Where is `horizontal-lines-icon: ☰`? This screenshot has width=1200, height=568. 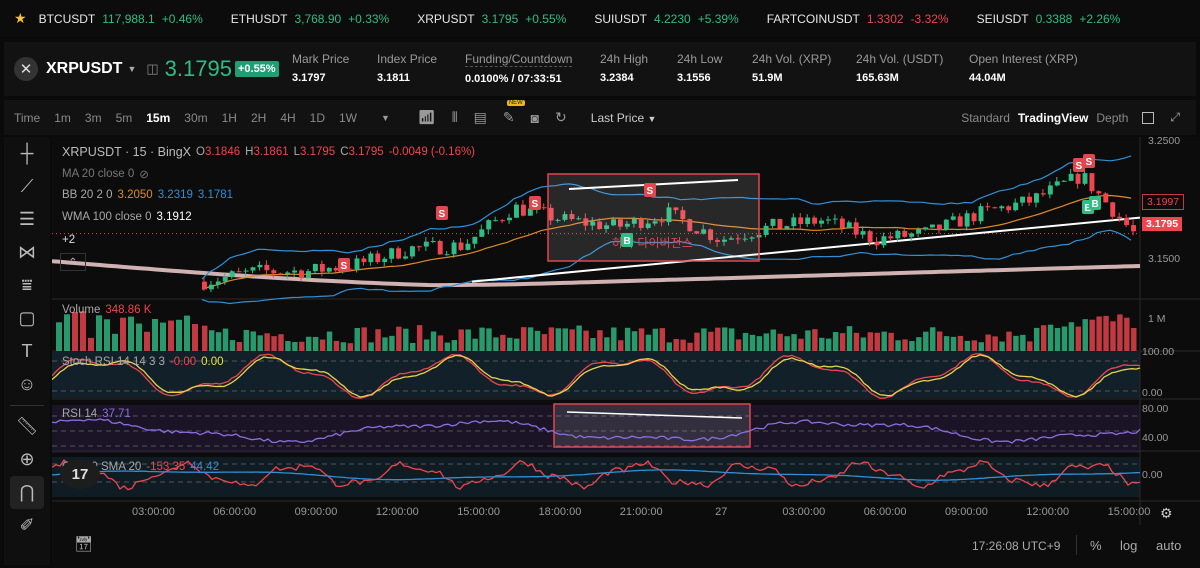 horizontal-lines-icon: ☰ is located at coordinates (27, 219).